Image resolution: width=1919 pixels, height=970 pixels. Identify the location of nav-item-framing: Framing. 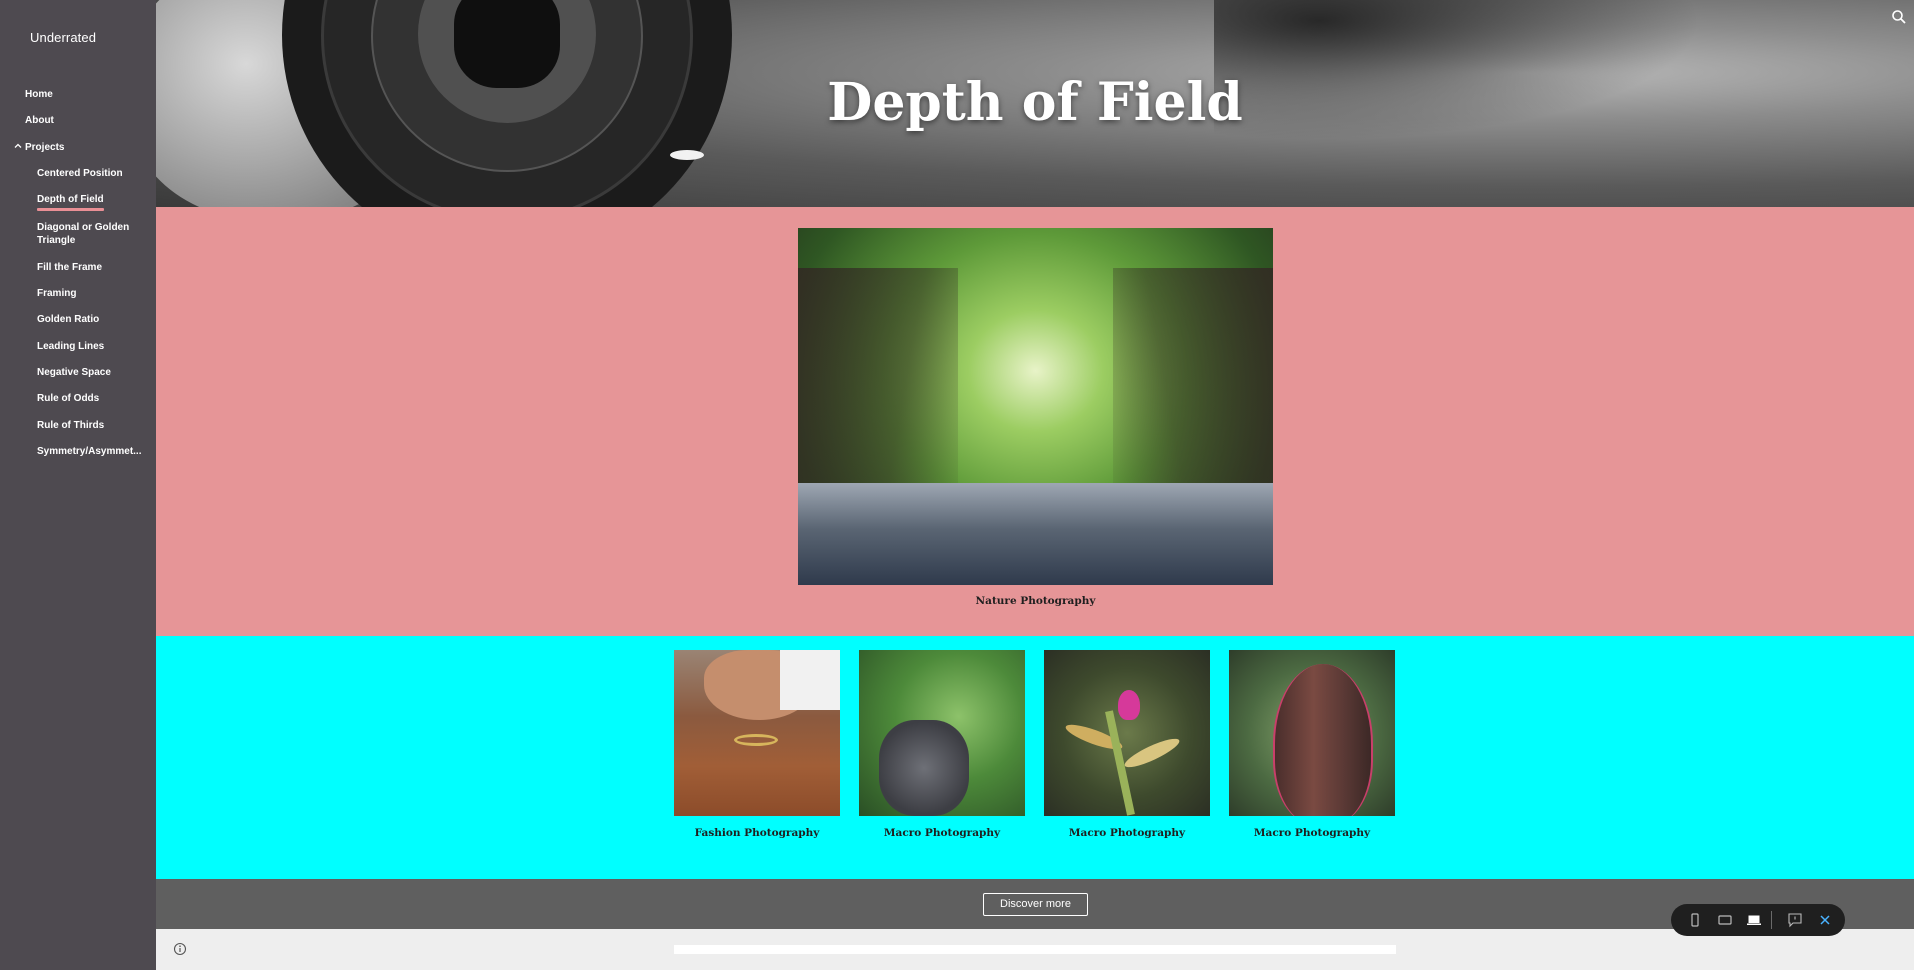
(43, 293).